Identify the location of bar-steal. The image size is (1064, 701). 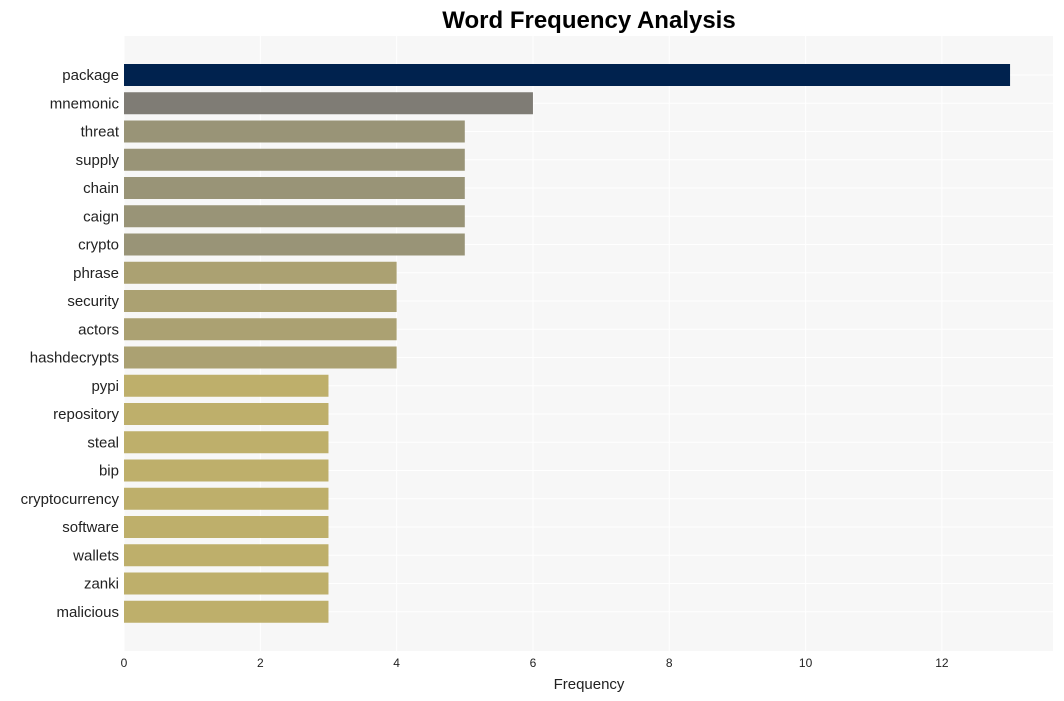
(226, 442).